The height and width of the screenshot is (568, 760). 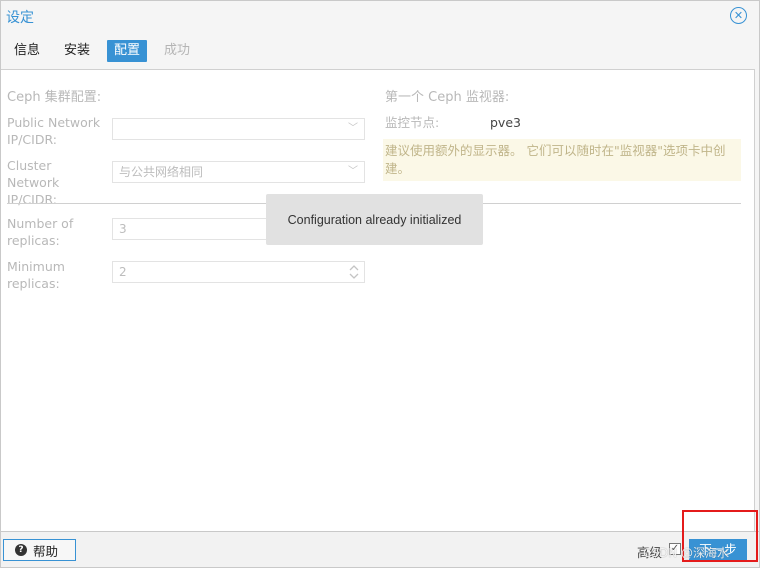 What do you see at coordinates (380, 53) in the screenshot?
I see `tab-bar: 信息 安装 配置 成功` at bounding box center [380, 53].